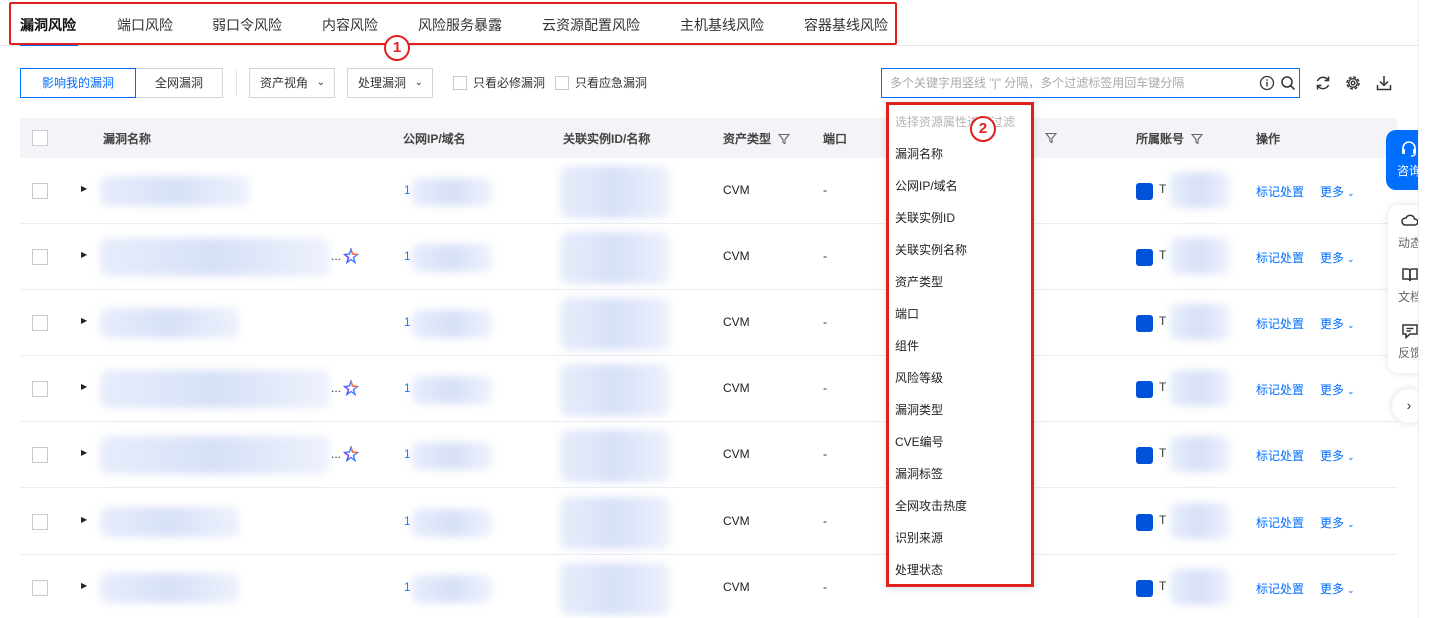 The image size is (1435, 618). Describe the element at coordinates (919, 441) in the screenshot. I see `filter-option: CVE编号` at that location.